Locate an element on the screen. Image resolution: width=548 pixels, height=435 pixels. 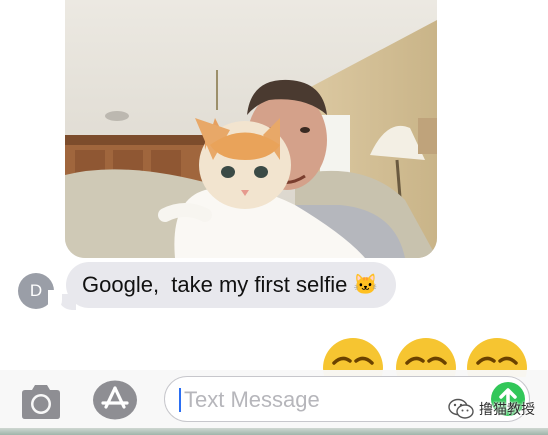
watermark: 撸猫教授 is located at coordinates (491, 409).